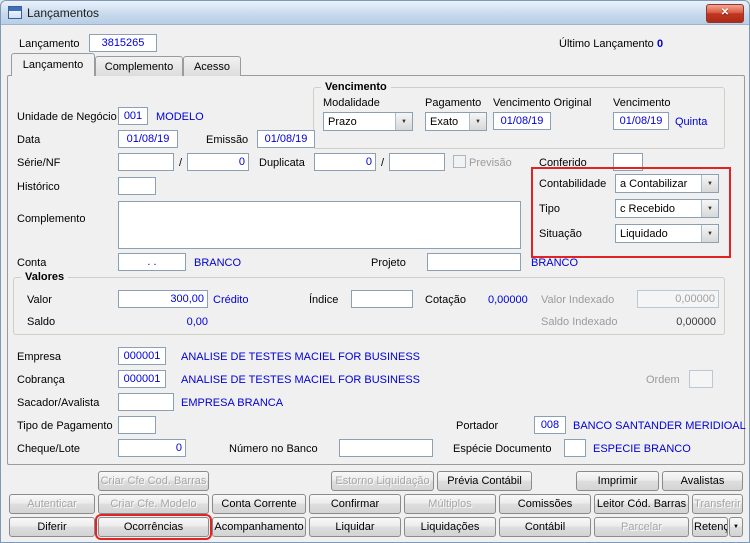 Image resolution: width=750 pixels, height=543 pixels. What do you see at coordinates (550, 425) in the screenshot?
I see `portador-input` at bounding box center [550, 425].